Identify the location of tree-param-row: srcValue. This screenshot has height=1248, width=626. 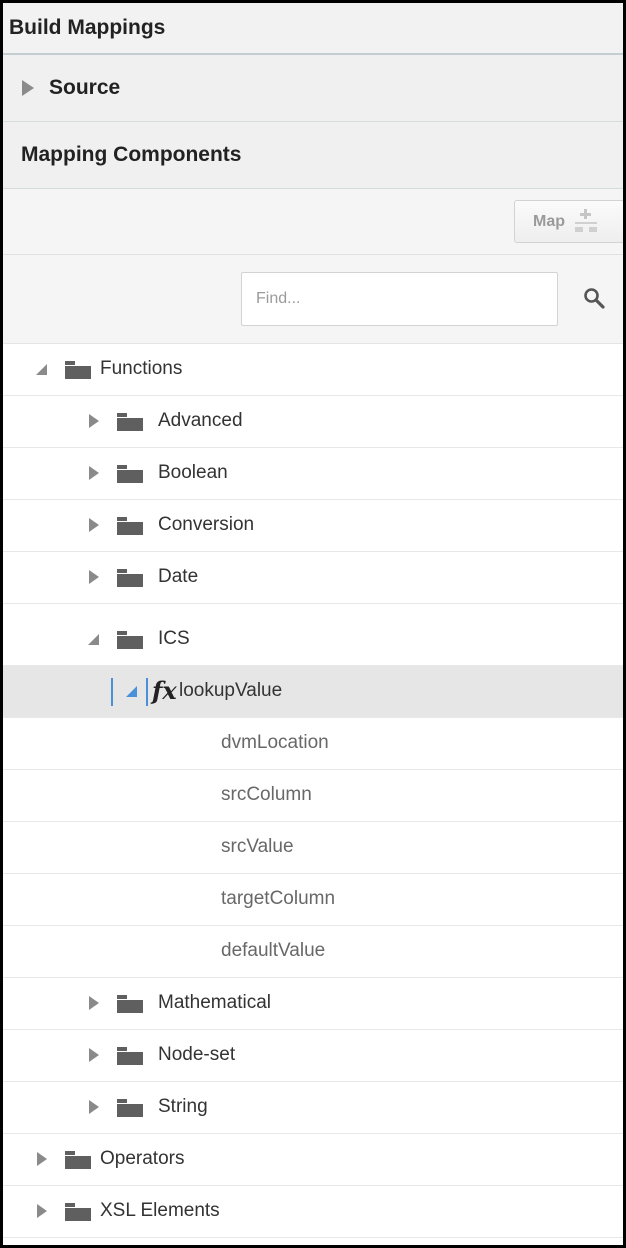
(313, 848).